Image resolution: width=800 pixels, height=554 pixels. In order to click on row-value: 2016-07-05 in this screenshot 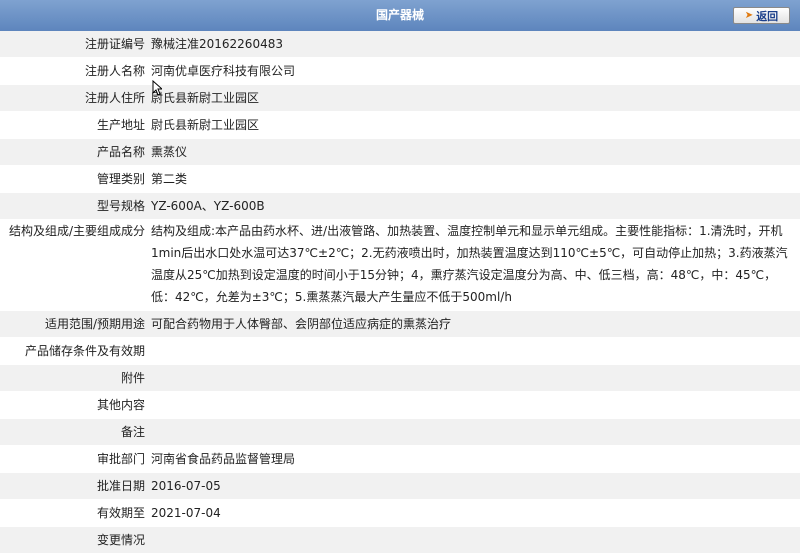, I will do `click(186, 486)`.